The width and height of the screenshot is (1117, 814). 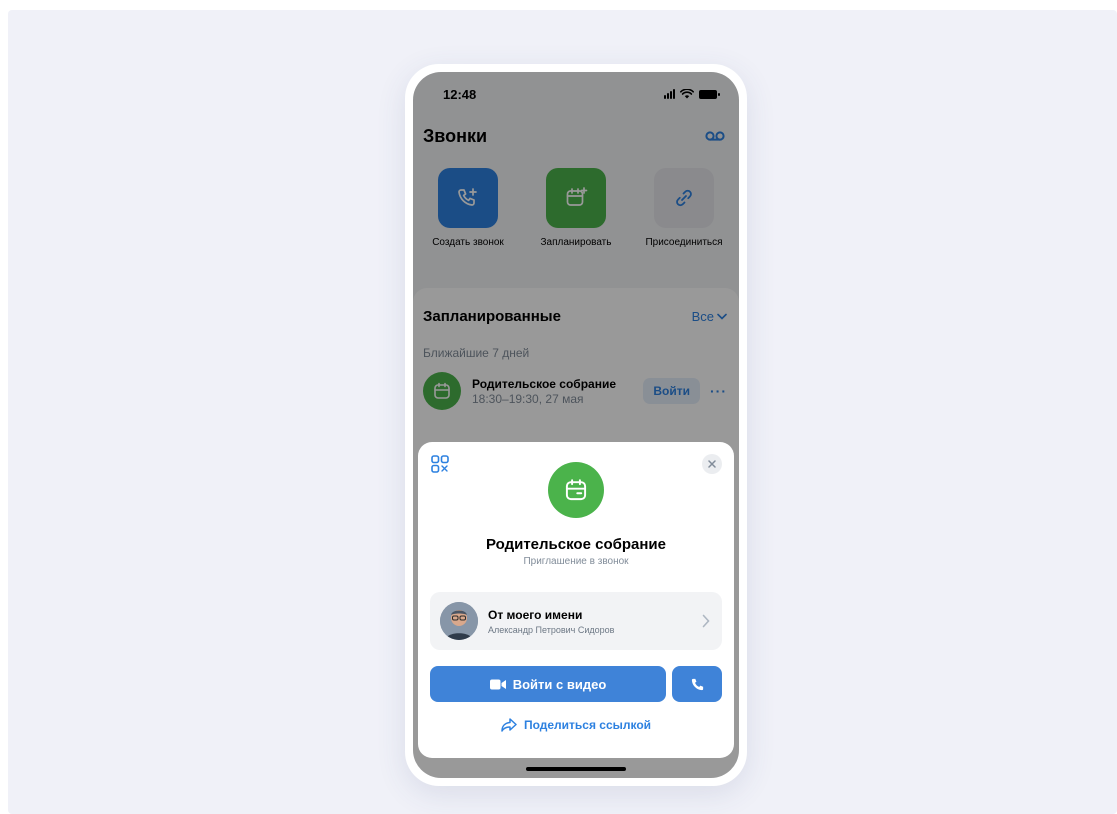 I want to click on phone-icon, so click(x=697, y=684).